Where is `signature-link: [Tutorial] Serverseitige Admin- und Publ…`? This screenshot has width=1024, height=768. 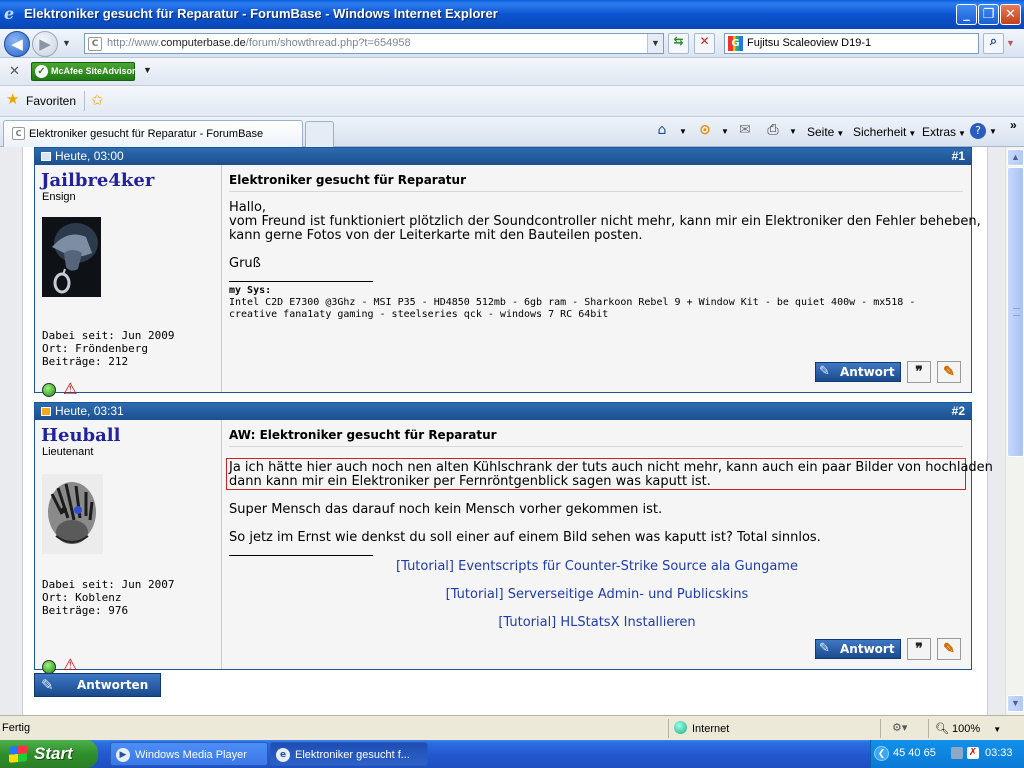
signature-link: [Tutorial] Serverseitige Admin- und Publ… is located at coordinates (597, 594).